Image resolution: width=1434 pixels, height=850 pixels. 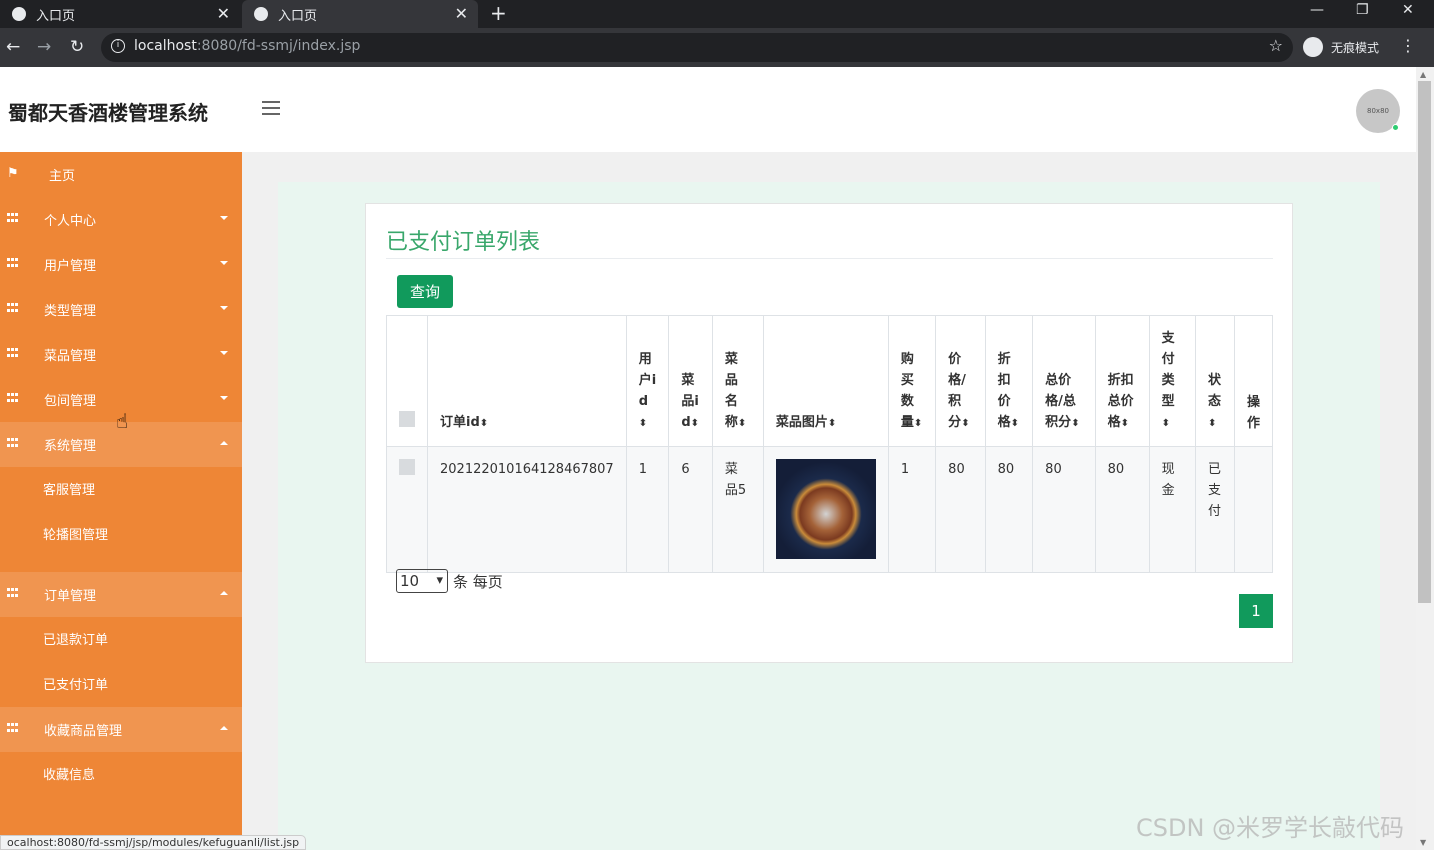 I want to click on sidebar-subitem-refunded-orders: 已退款订单, so click(x=121, y=638).